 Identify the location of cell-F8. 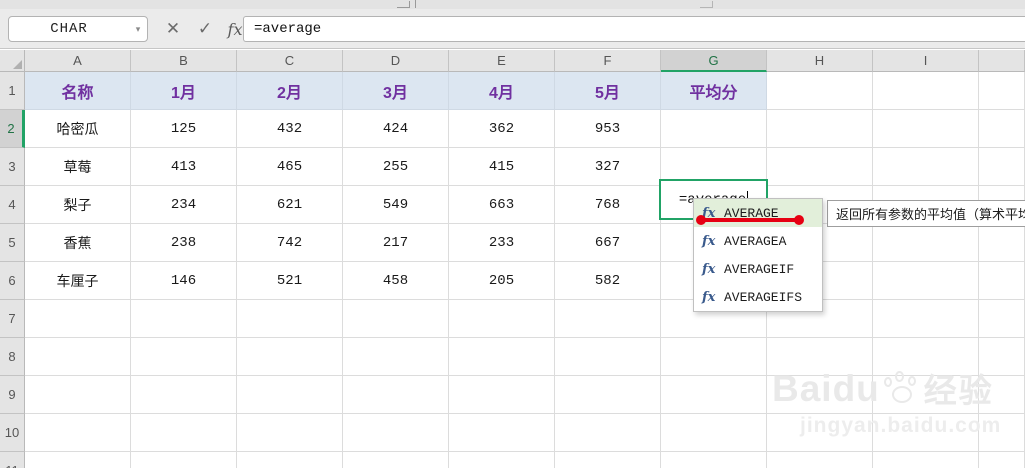
(608, 357).